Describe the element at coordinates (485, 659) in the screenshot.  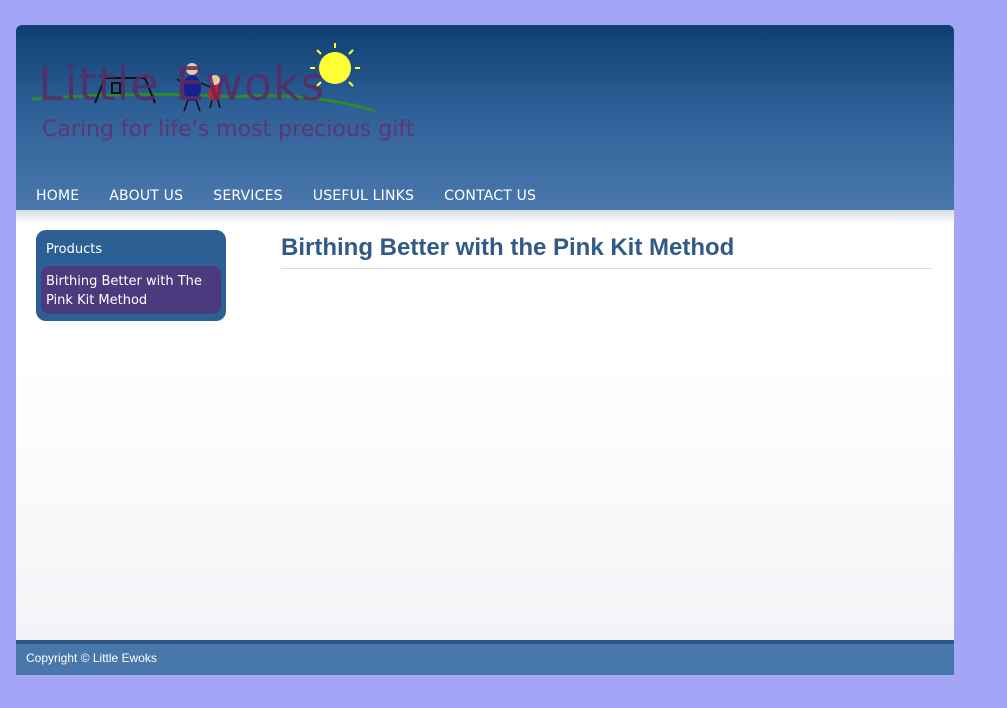
I see `site-footer: Copyright © Little Ewoks` at that location.